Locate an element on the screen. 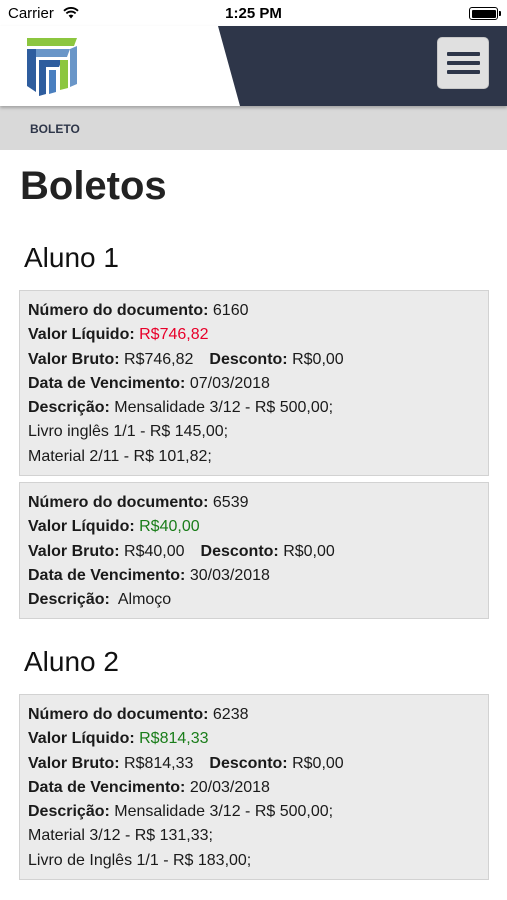 Image resolution: width=507 pixels, height=900 pixels. description-line: Material 3/12 - R$ 131,33; is located at coordinates (120, 836).